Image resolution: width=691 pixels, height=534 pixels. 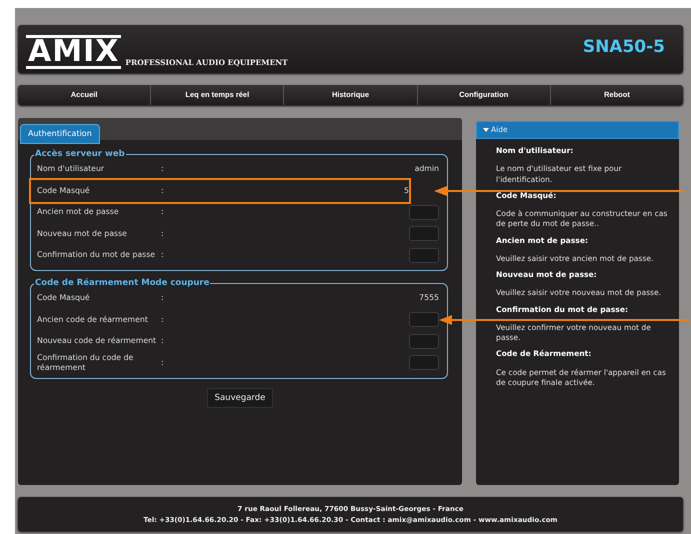 I want to click on section-title: Code de Réarmement Mode coupure, so click(x=122, y=283).